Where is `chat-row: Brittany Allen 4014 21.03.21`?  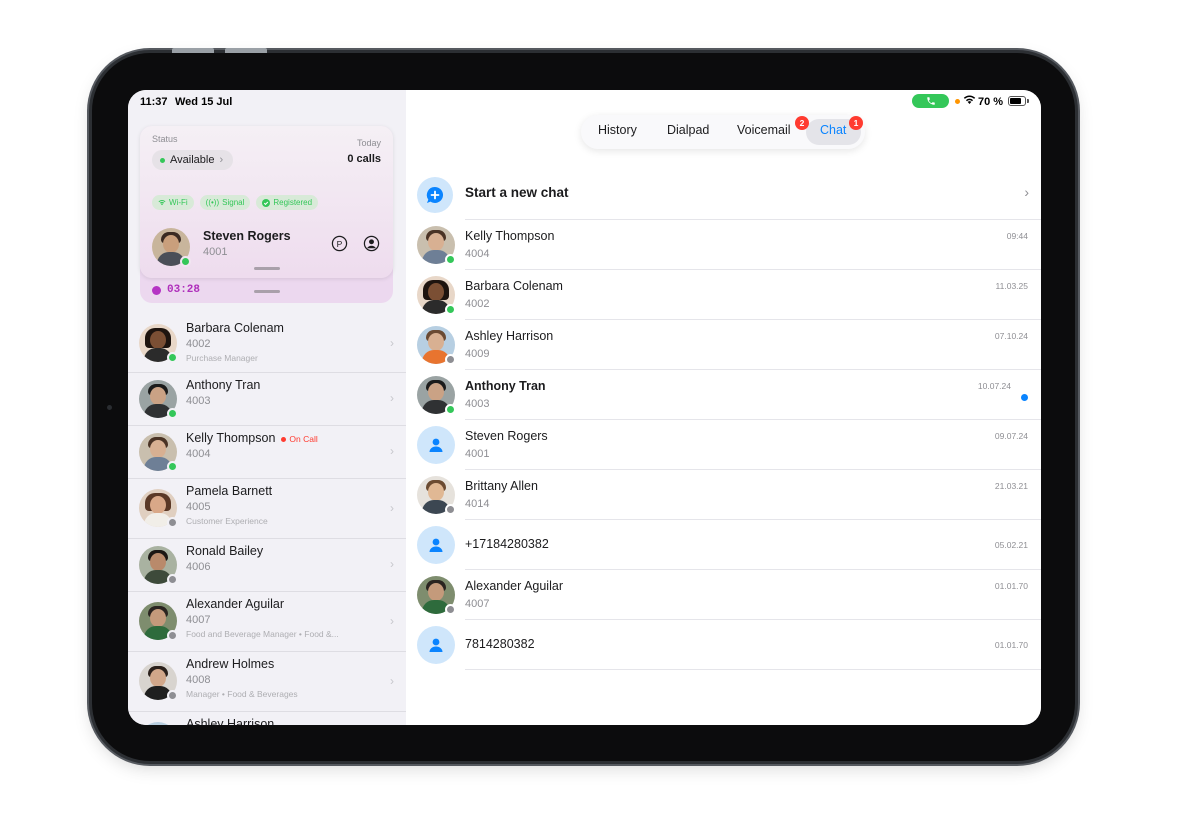 chat-row: Brittany Allen 4014 21.03.21 is located at coordinates (729, 495).